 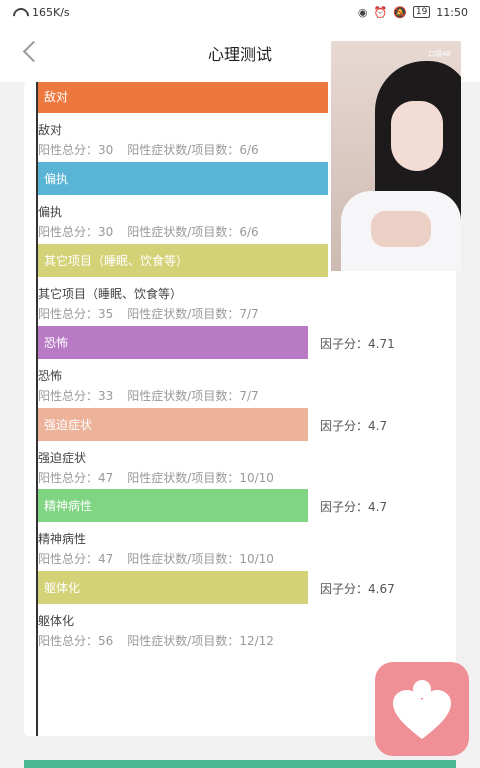 What do you see at coordinates (357, 344) in the screenshot?
I see `factor-score: 因子分：4.71` at bounding box center [357, 344].